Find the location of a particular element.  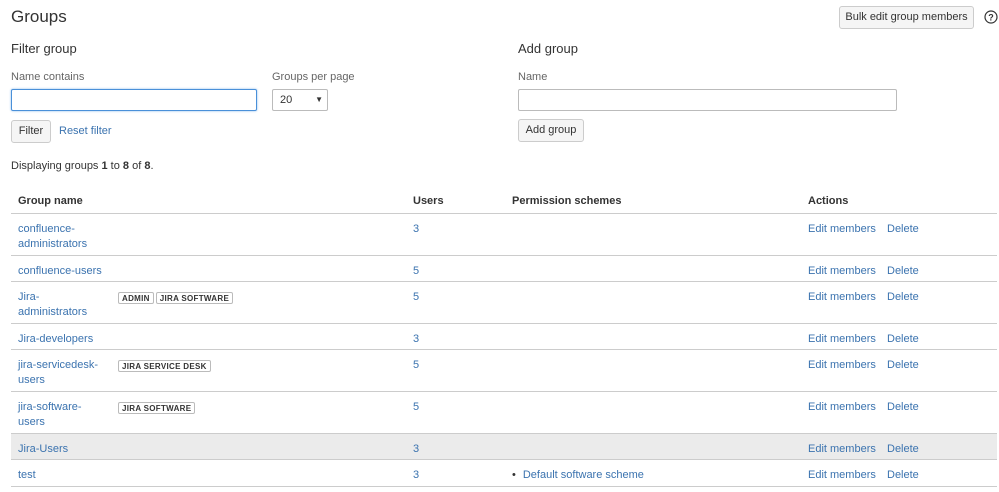

application-badges: JIRA SOFTWARE is located at coordinates (157, 407).